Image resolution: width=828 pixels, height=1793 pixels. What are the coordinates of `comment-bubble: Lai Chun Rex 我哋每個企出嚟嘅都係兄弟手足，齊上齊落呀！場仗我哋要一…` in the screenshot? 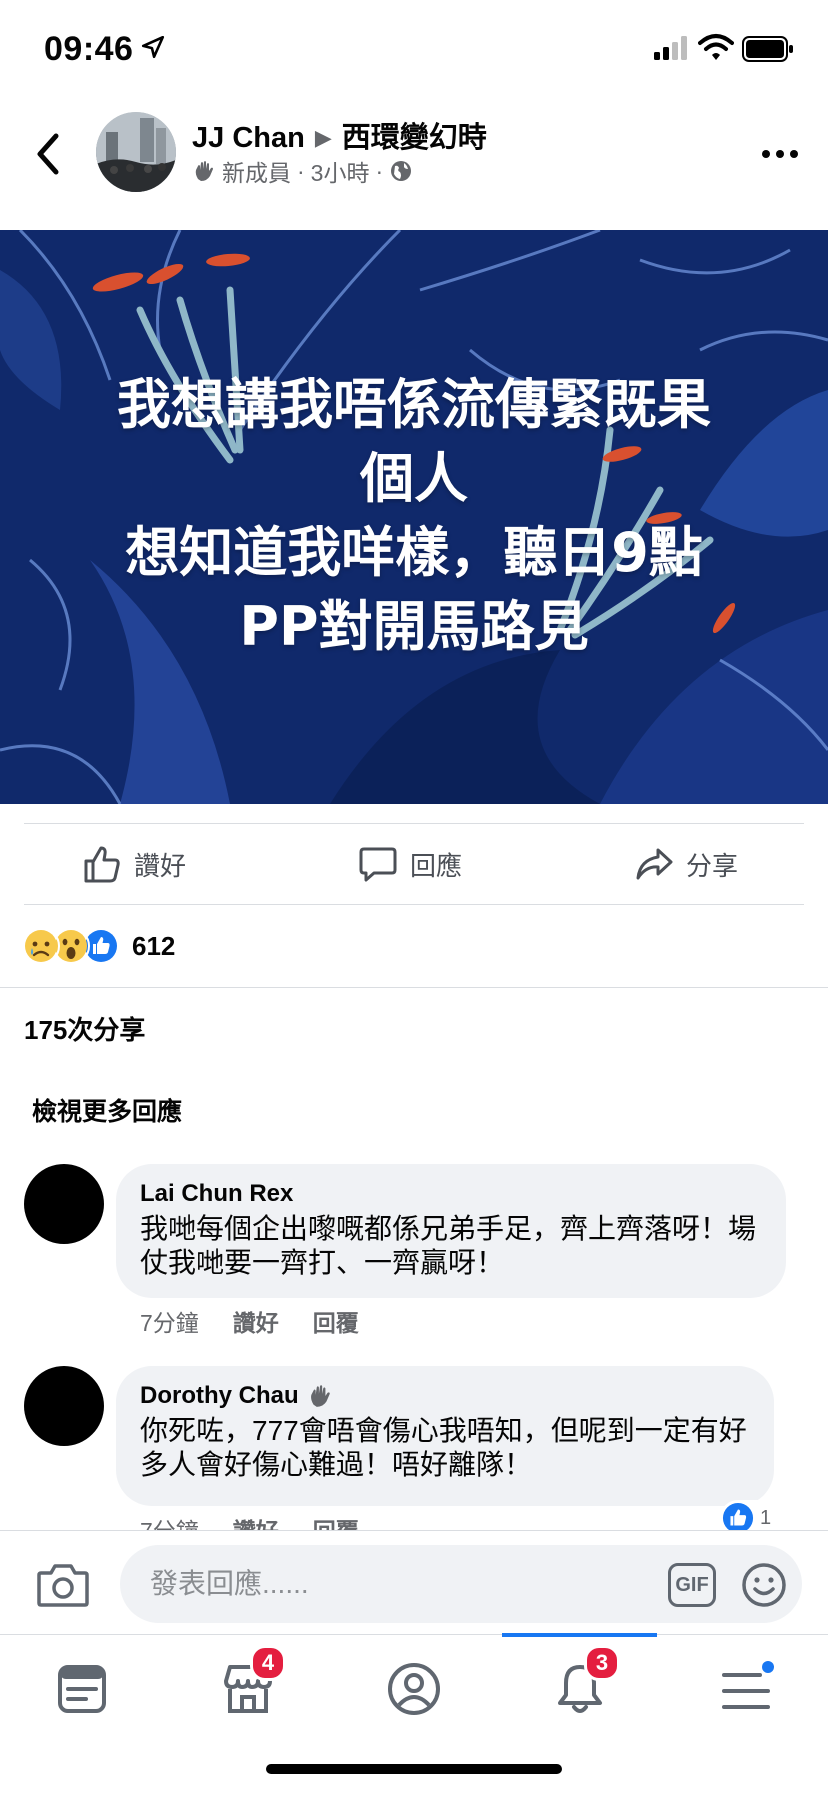 It's located at (451, 1231).